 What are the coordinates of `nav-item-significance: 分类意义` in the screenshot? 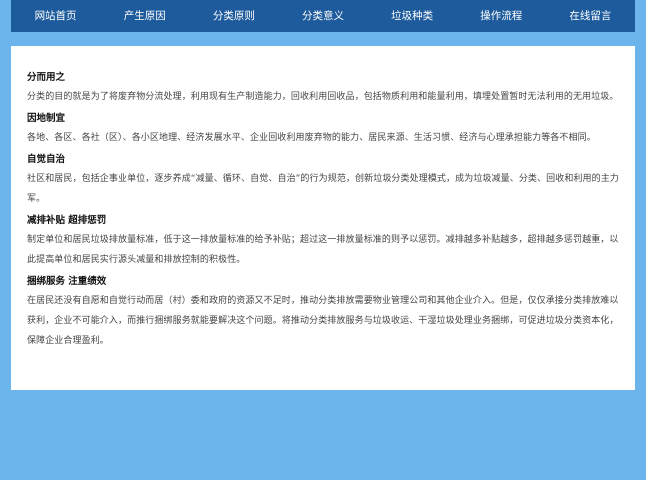 It's located at (322, 16).